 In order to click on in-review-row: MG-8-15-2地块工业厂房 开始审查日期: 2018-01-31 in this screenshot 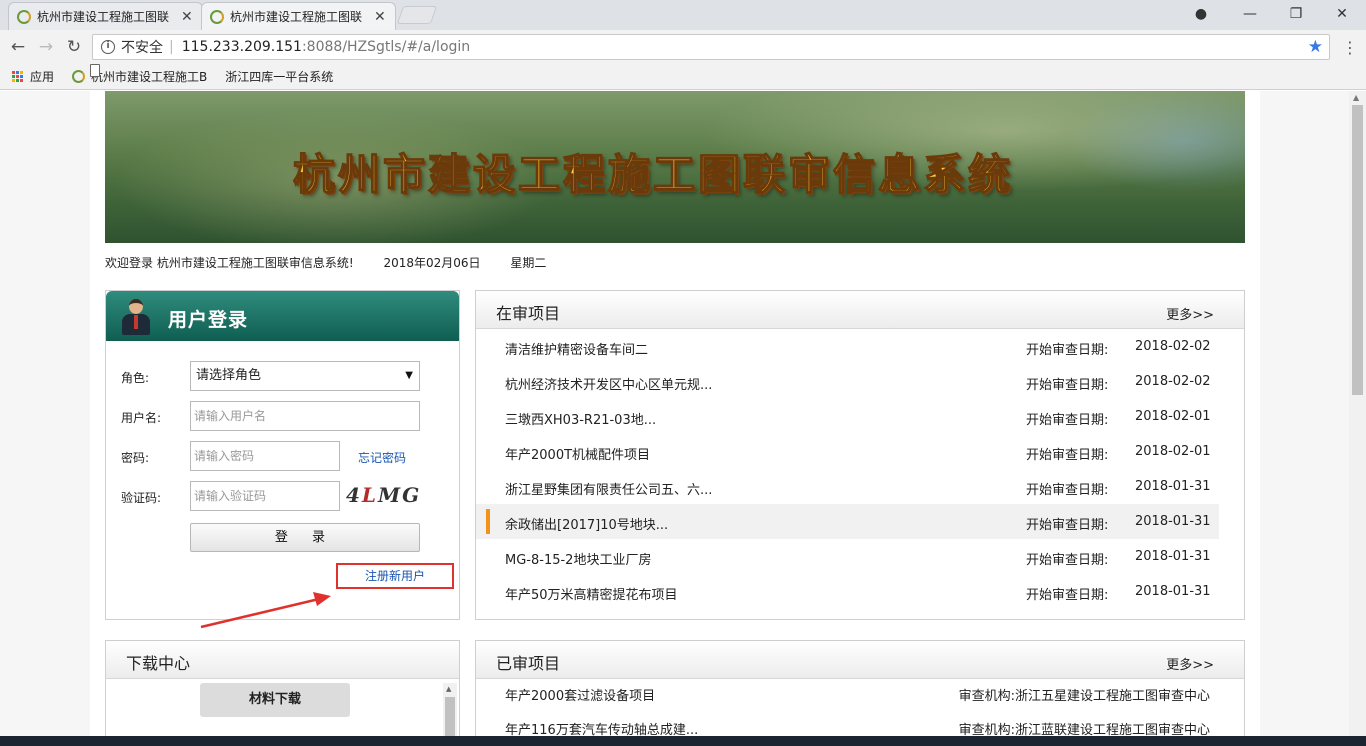, I will do `click(860, 556)`.